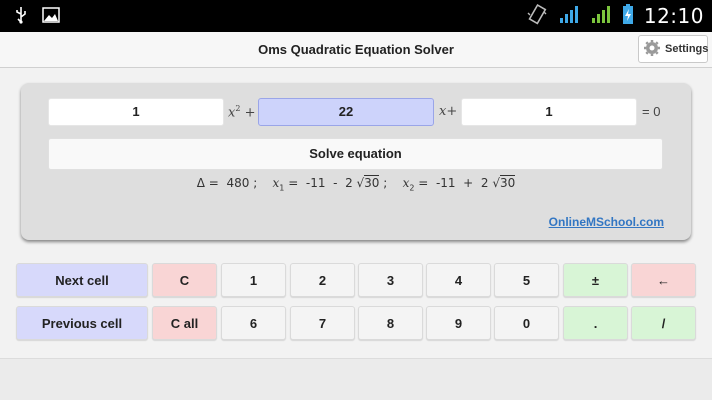  What do you see at coordinates (322, 280) in the screenshot?
I see `key-2: 2` at bounding box center [322, 280].